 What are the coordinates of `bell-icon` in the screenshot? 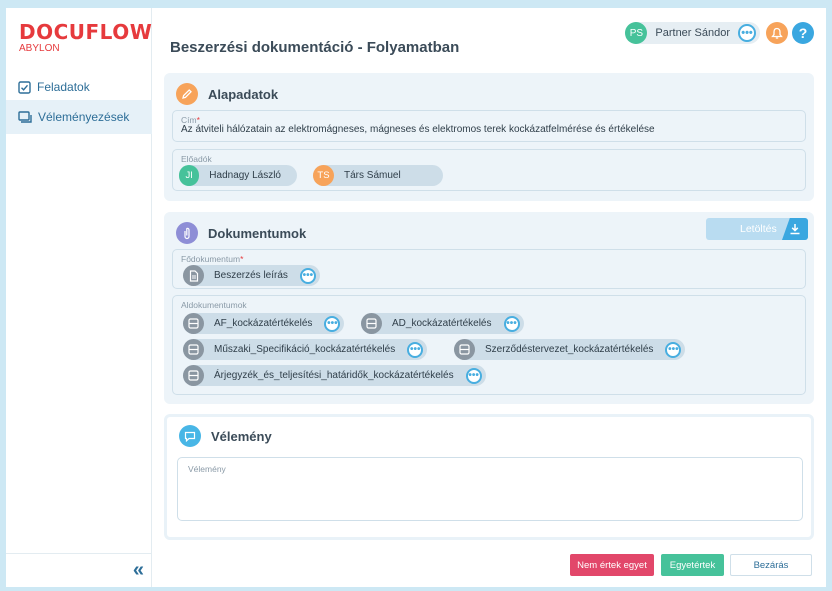 It's located at (777, 33).